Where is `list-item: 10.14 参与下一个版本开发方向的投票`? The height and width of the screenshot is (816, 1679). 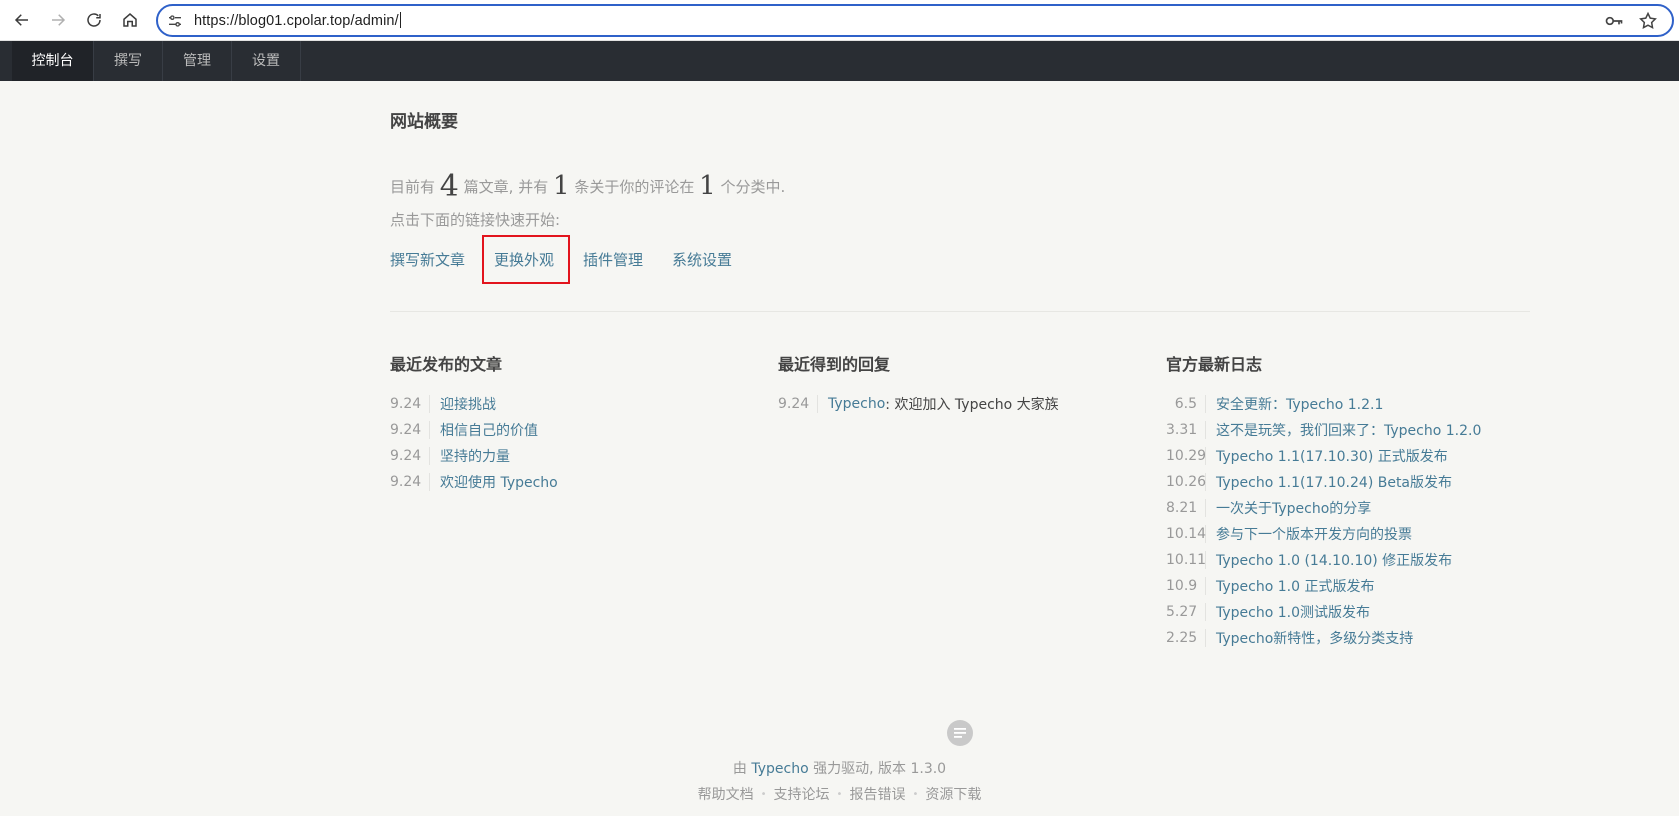
list-item: 10.14 参与下一个版本开发方向的投票 is located at coordinates (1346, 534).